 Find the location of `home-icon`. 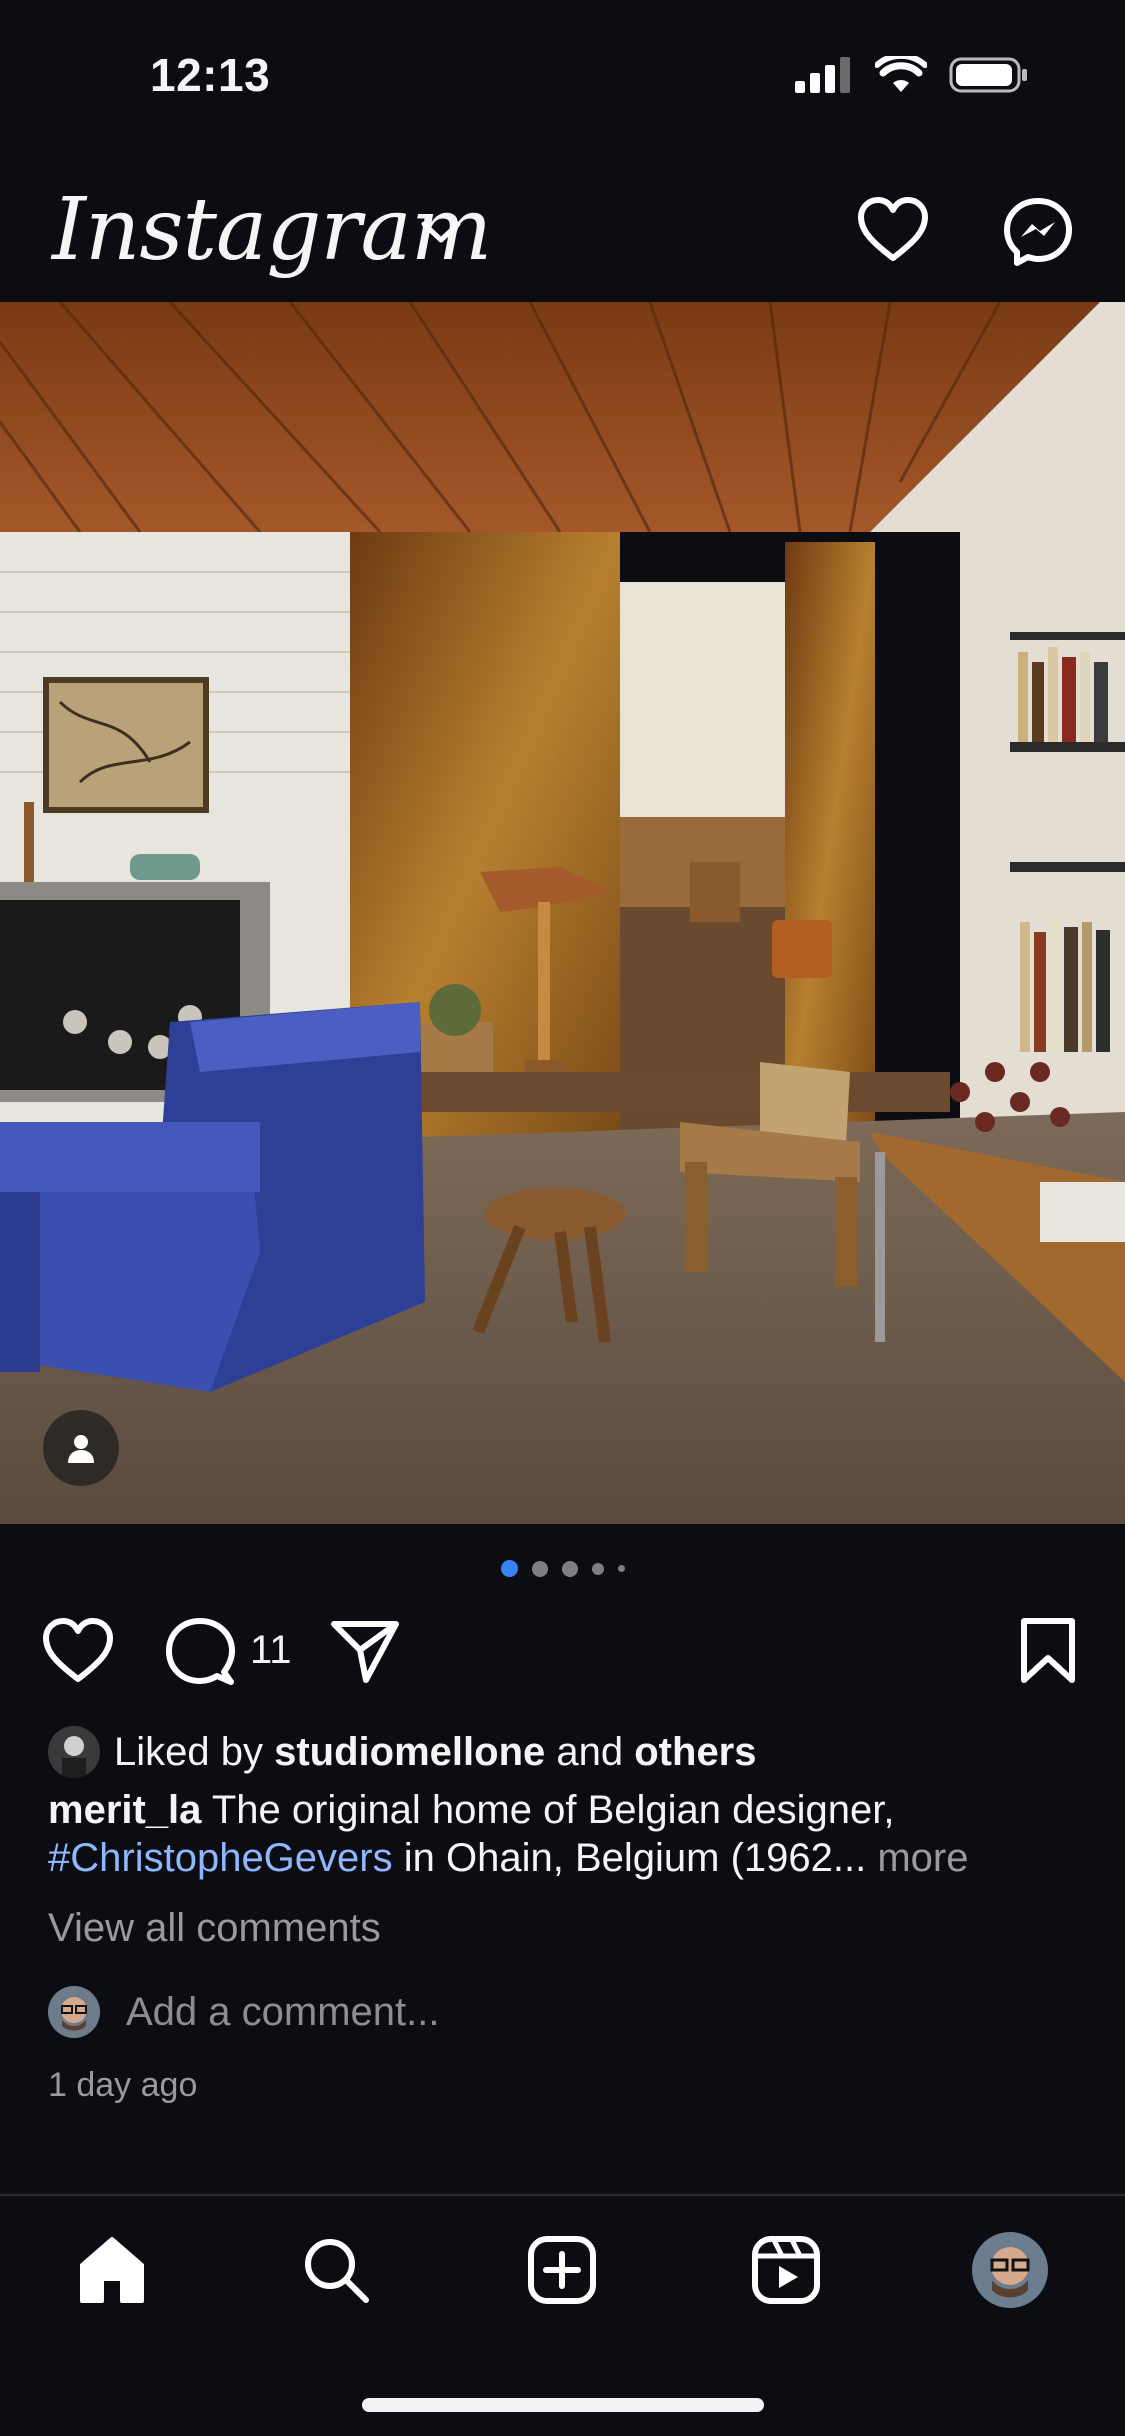

home-icon is located at coordinates (112, 2270).